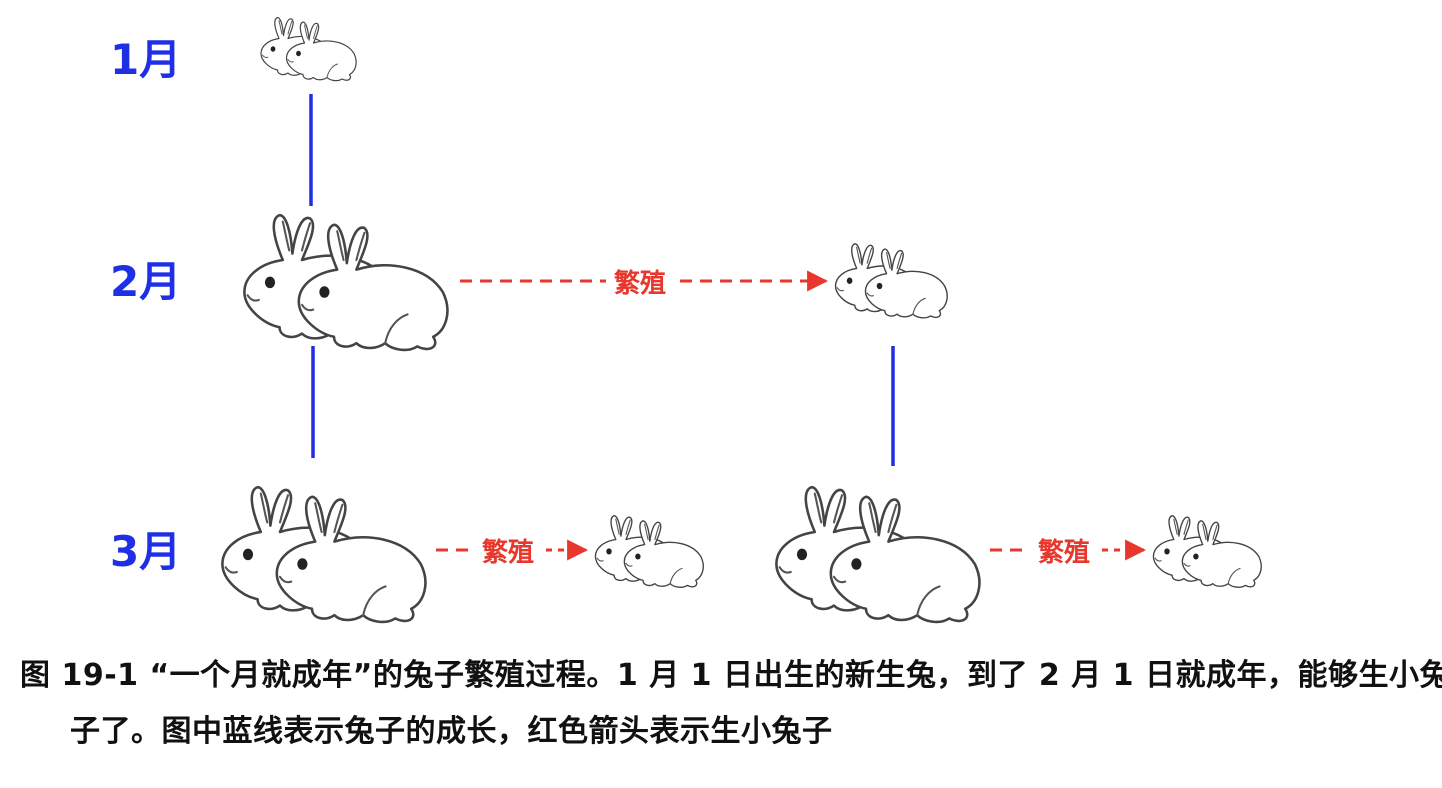 This screenshot has height=788, width=1442. I want to click on rabbit-pair-newborn-jan, so click(308, 49).